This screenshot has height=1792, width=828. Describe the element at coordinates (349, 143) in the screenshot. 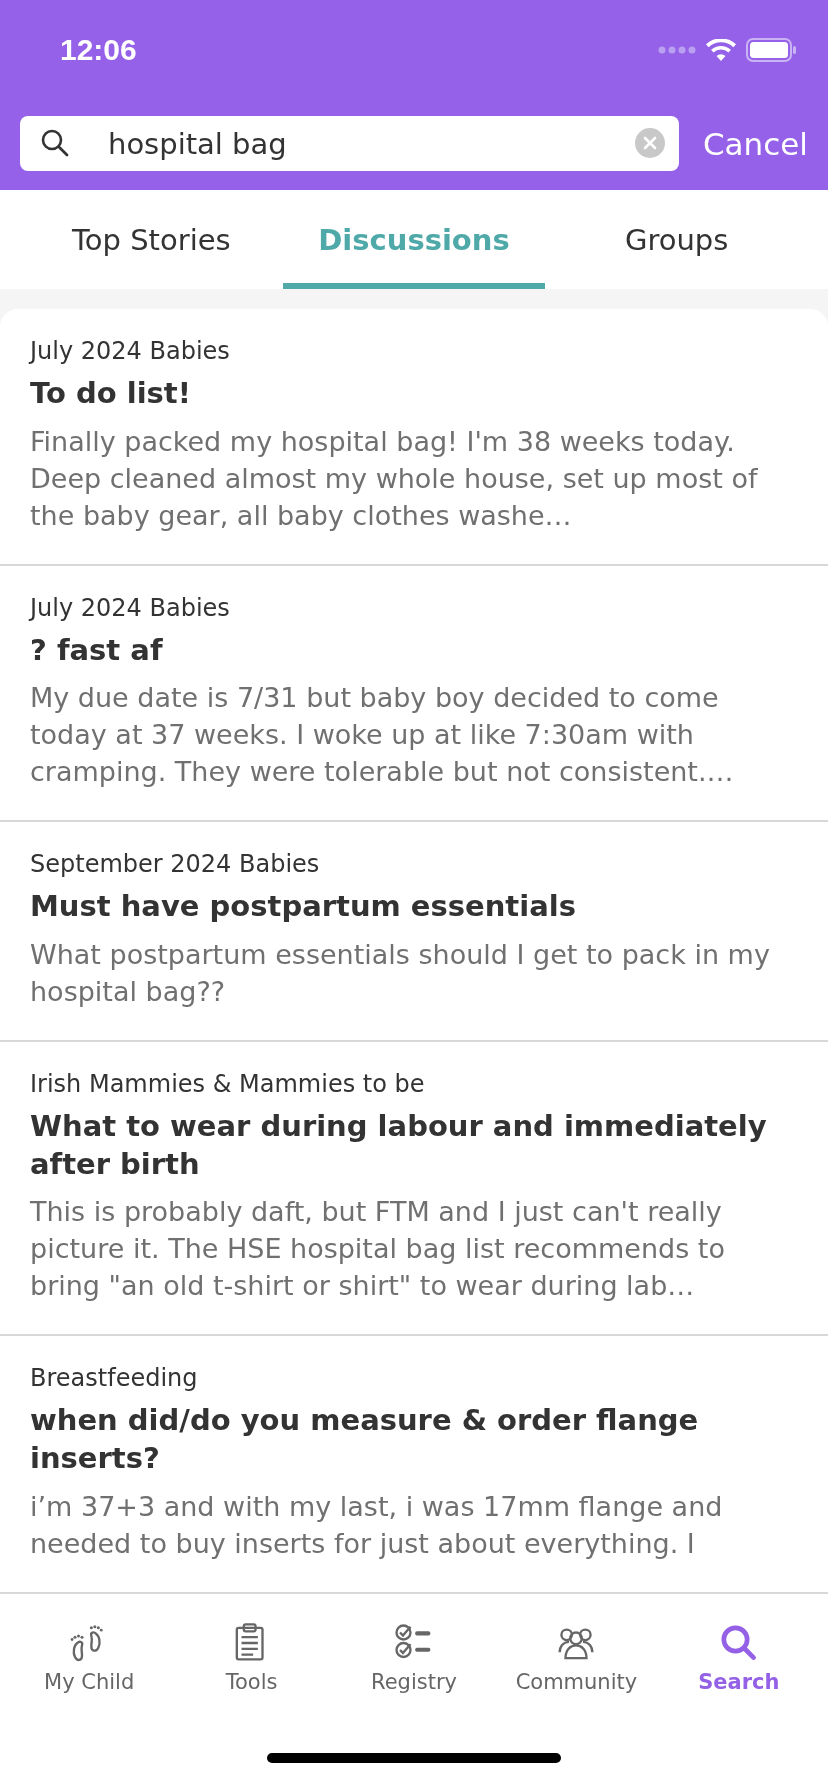

I see `search-field: hospital bag` at that location.